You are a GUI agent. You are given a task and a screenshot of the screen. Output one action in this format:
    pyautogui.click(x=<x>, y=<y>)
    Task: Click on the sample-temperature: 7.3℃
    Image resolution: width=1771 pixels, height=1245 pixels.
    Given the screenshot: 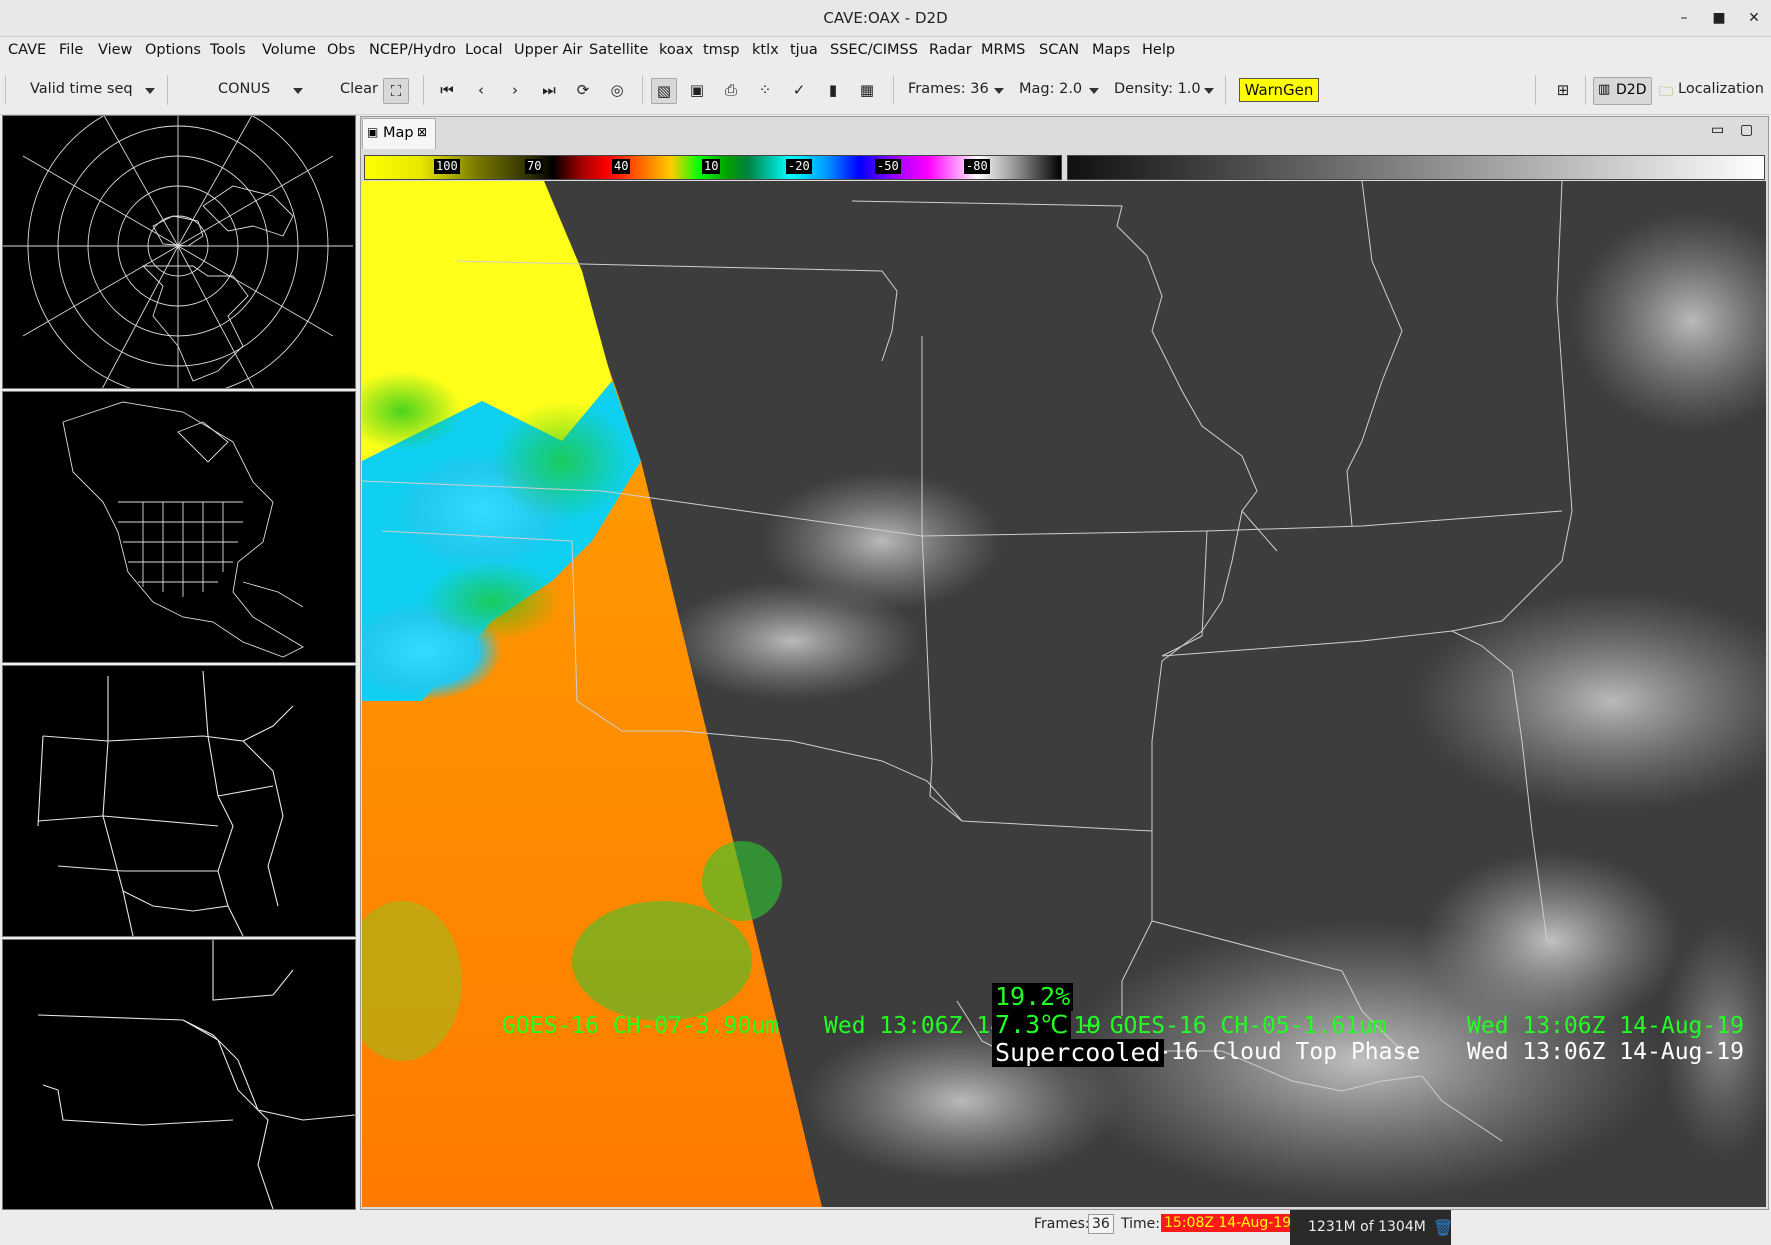 What is the action you would take?
    pyautogui.click(x=1032, y=1025)
    